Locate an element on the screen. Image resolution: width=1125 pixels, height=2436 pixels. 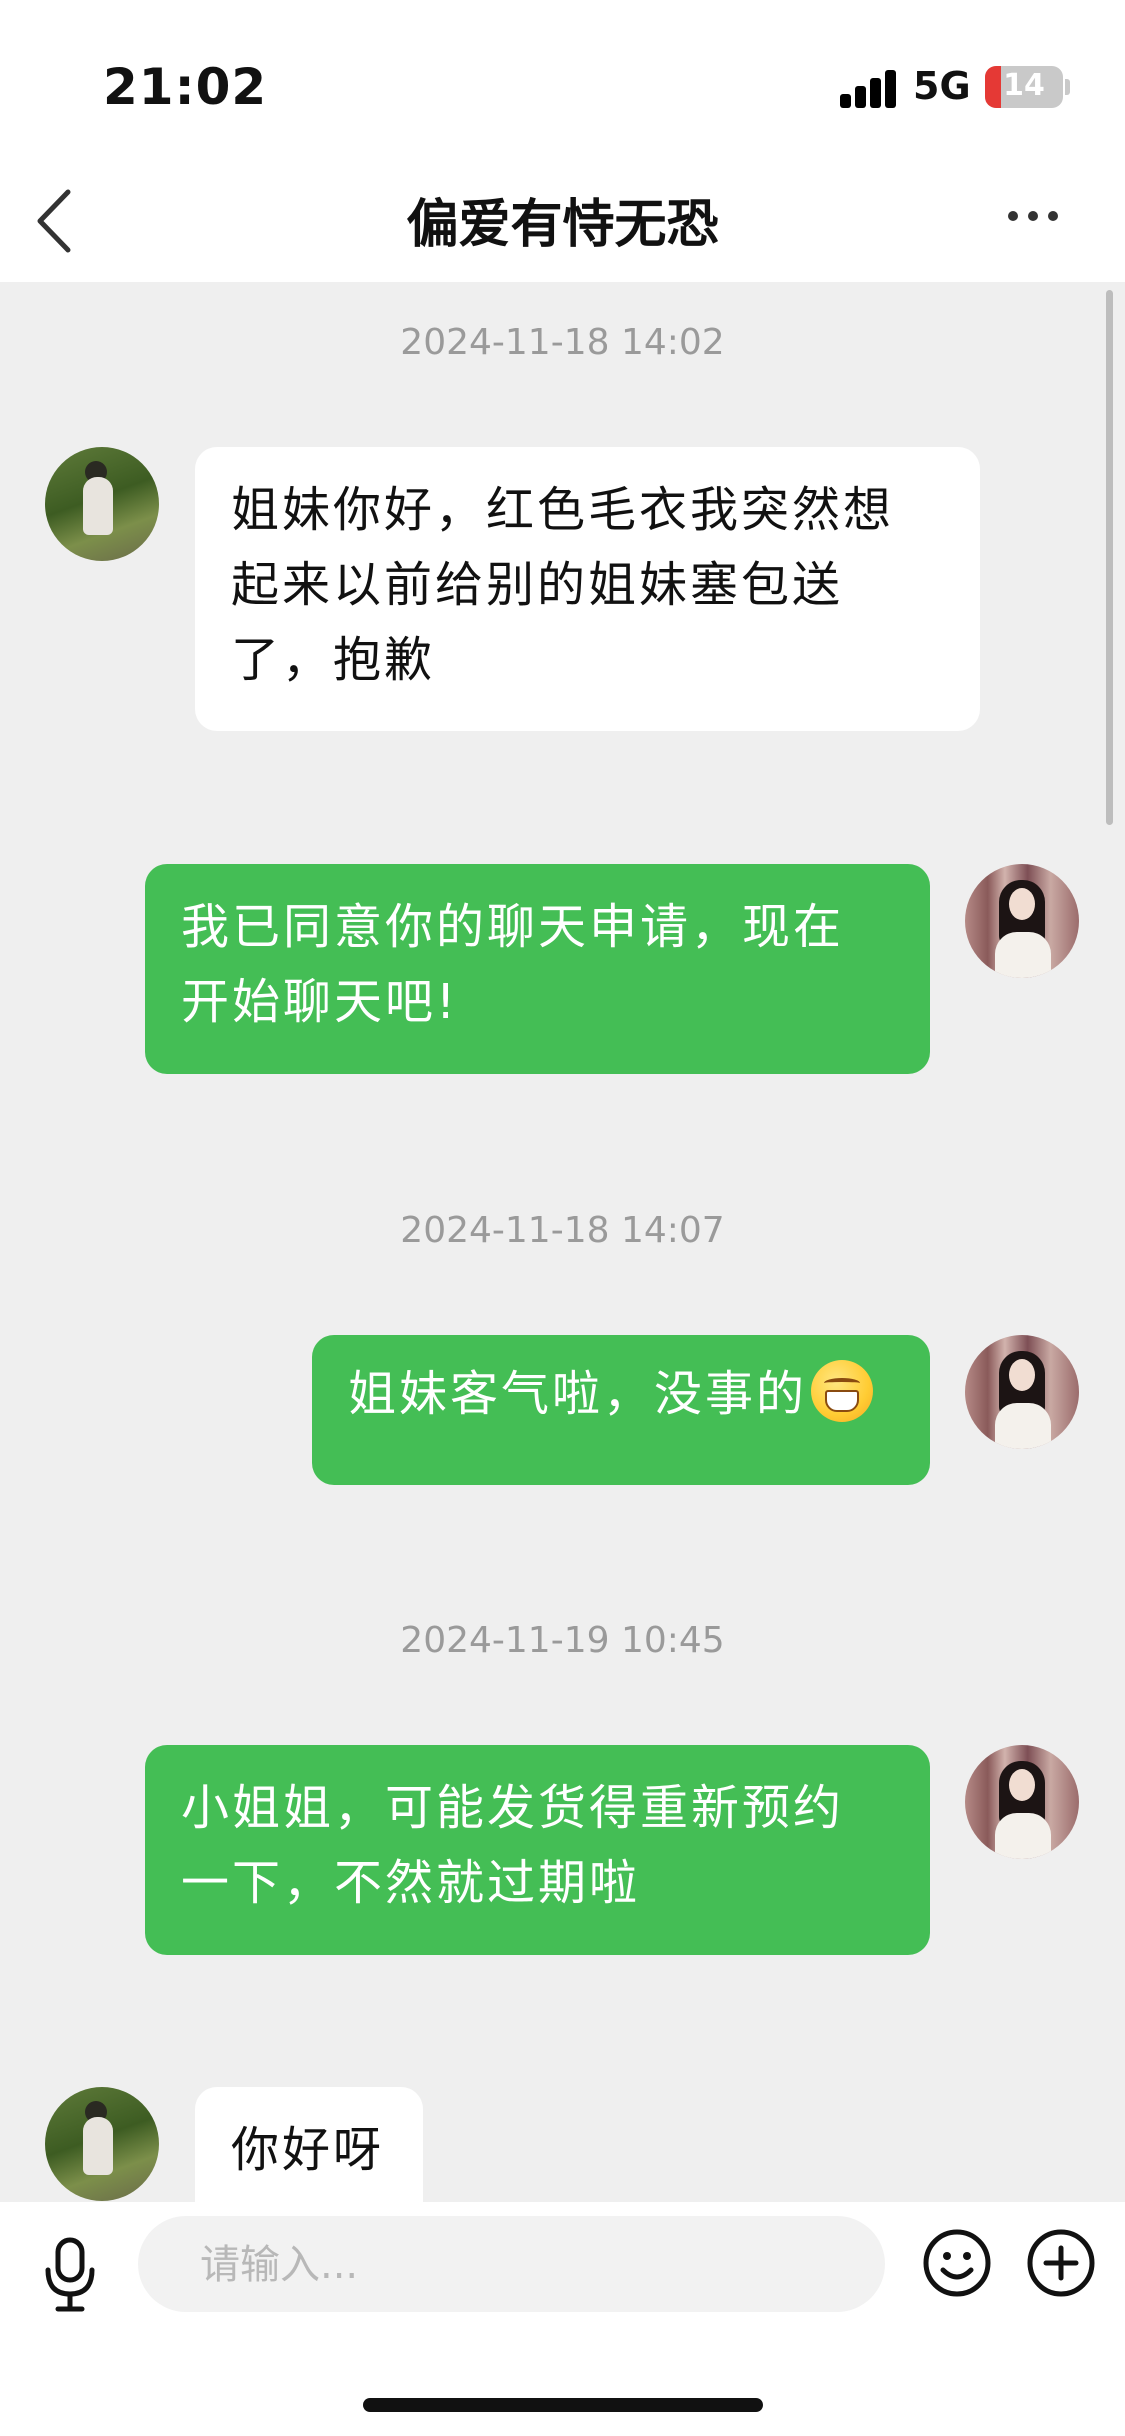
message-bubble-incoming: 你好呀 is located at coordinates (309, 2144).